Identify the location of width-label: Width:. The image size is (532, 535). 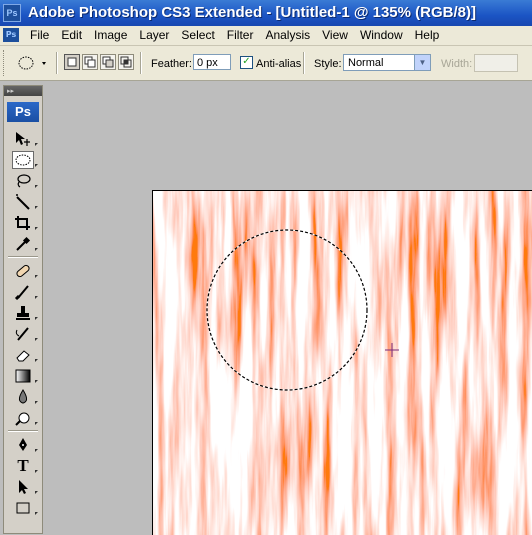
(457, 64).